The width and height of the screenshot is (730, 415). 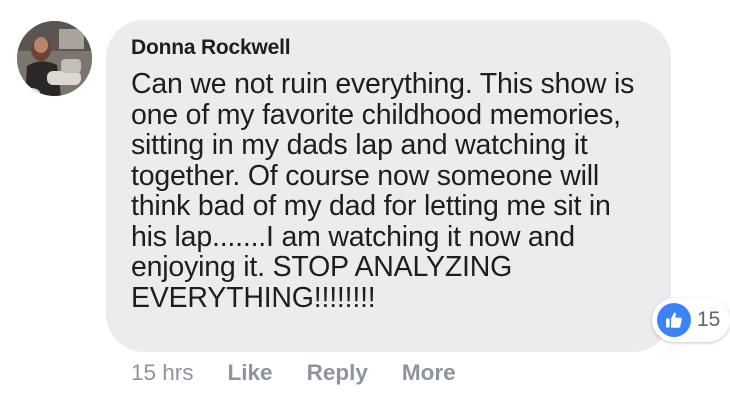 What do you see at coordinates (392, 48) in the screenshot?
I see `comment-author: Donna Rockwell` at bounding box center [392, 48].